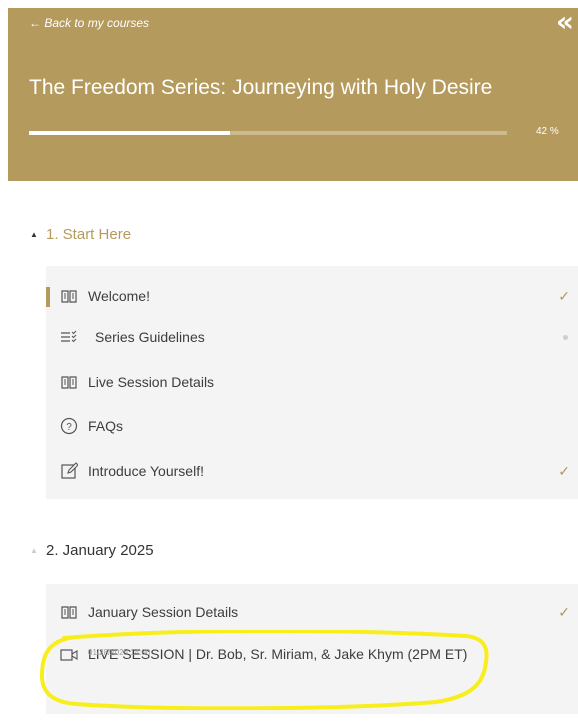 The width and height of the screenshot is (578, 725). Describe the element at coordinates (89, 234) in the screenshot. I see `section-label: 1. Start Here` at that location.